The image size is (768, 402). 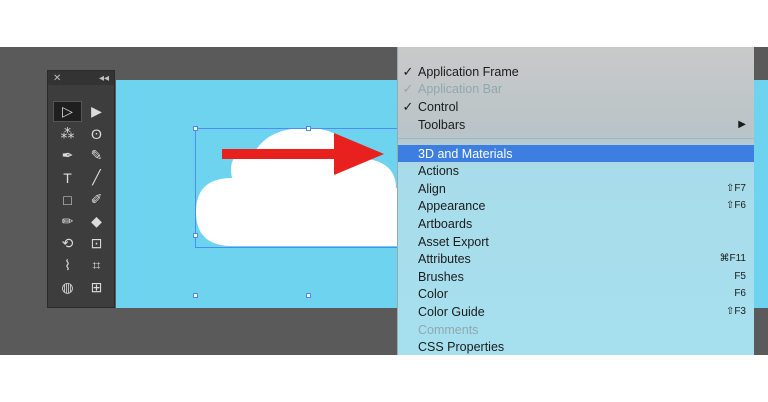 What do you see at coordinates (67, 221) in the screenshot?
I see `pencil-icon: ✏` at bounding box center [67, 221].